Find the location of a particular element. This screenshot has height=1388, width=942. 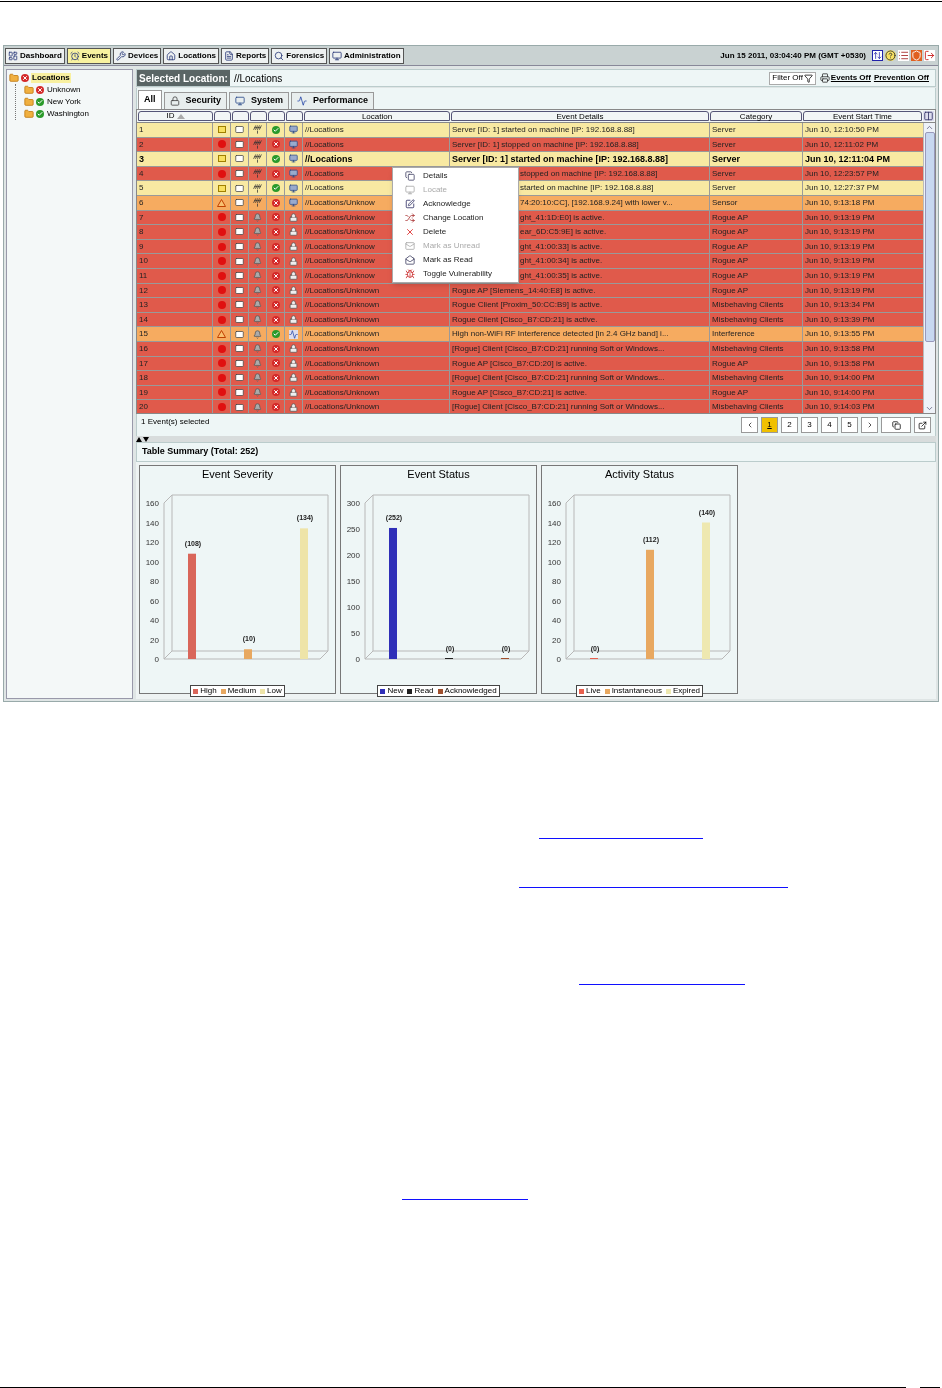

summary-title: Table Summary (Total: 252) is located at coordinates (200, 452).